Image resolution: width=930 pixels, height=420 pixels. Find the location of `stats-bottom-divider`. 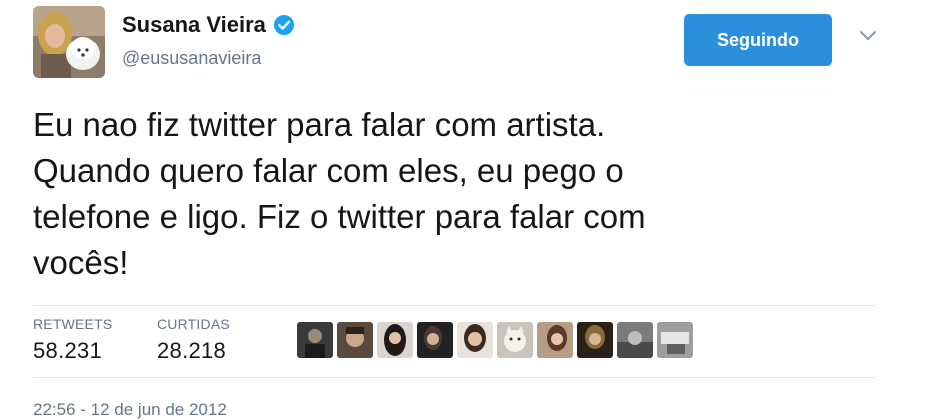

stats-bottom-divider is located at coordinates (454, 377).